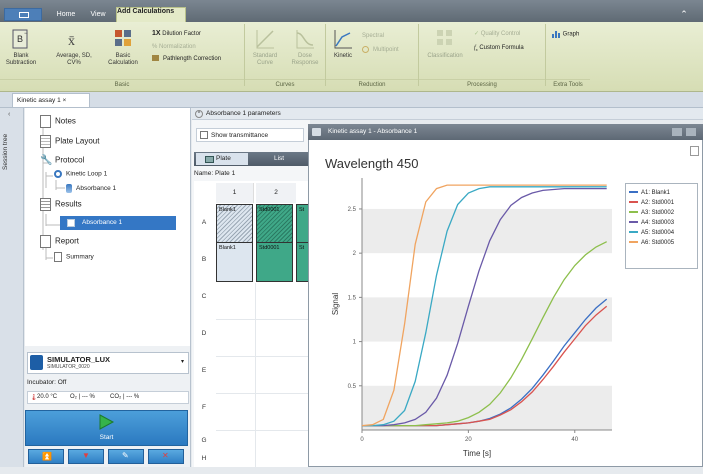 The height and width of the screenshot is (474, 703). What do you see at coordinates (302, 224) in the screenshot?
I see `well-a3: St` at bounding box center [302, 224].